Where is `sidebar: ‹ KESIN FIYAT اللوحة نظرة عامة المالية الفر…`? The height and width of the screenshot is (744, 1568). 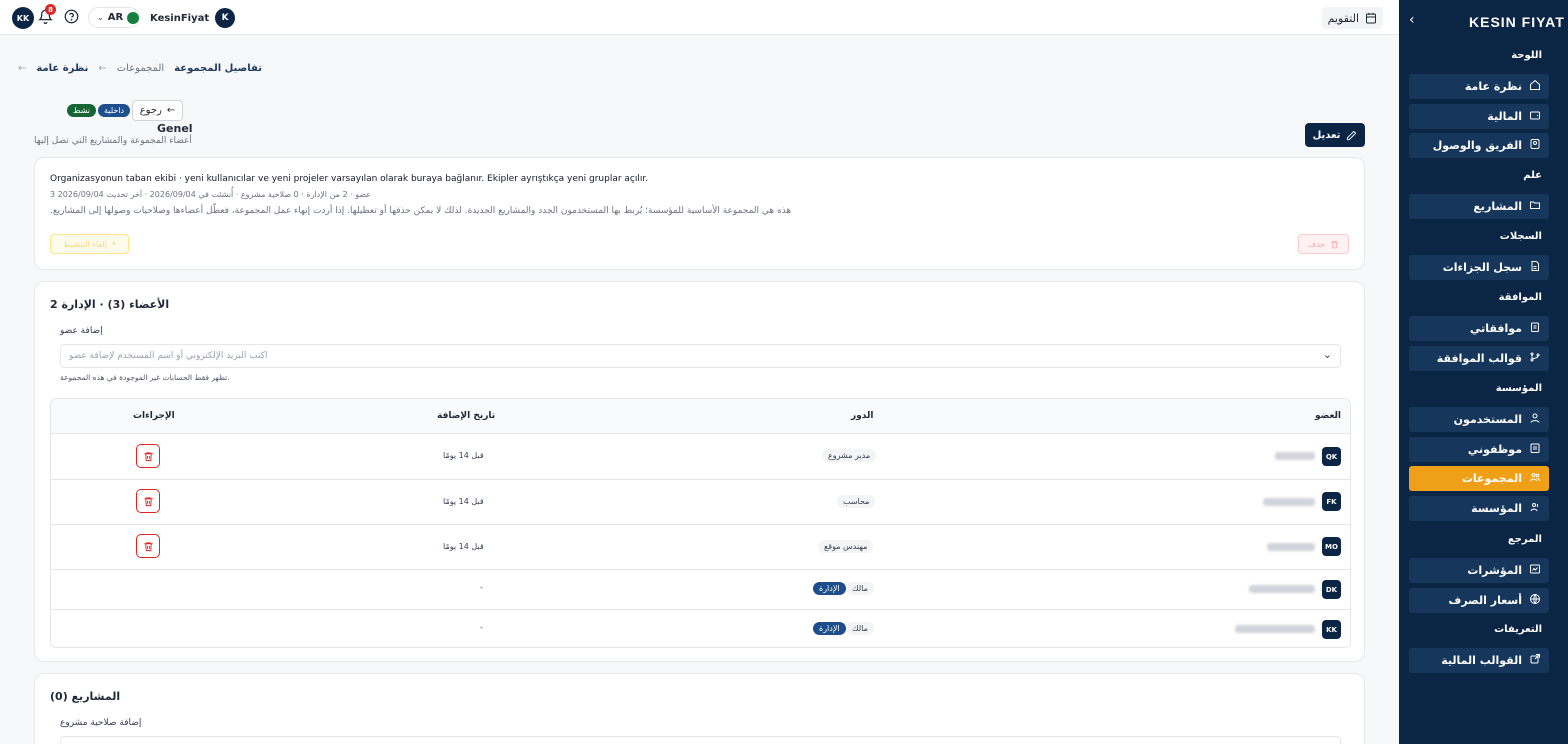
sidebar: ‹ KESIN FIYAT اللوحة نظرة عامة المالية الفر… is located at coordinates (1483, 372).